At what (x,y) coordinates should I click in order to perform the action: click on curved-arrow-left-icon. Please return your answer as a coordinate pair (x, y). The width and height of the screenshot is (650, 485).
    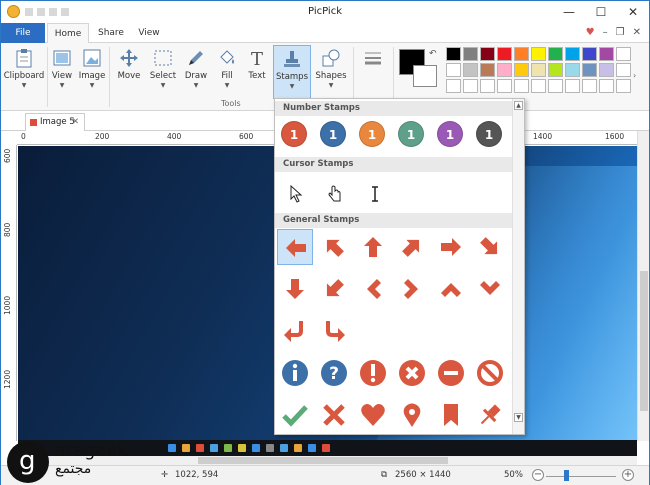
    Looking at the image, I should click on (295, 331).